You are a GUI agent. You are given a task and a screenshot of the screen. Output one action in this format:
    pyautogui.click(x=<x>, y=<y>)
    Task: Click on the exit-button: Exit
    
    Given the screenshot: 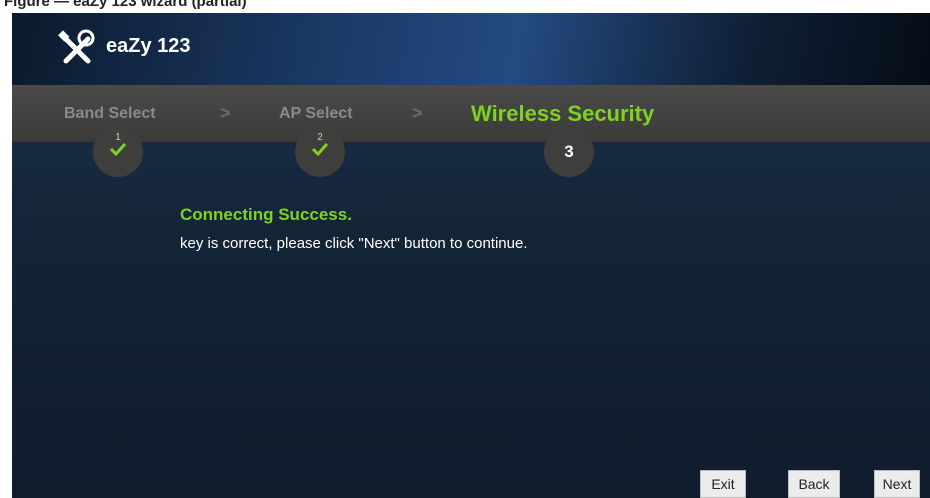 What is the action you would take?
    pyautogui.click(x=723, y=484)
    